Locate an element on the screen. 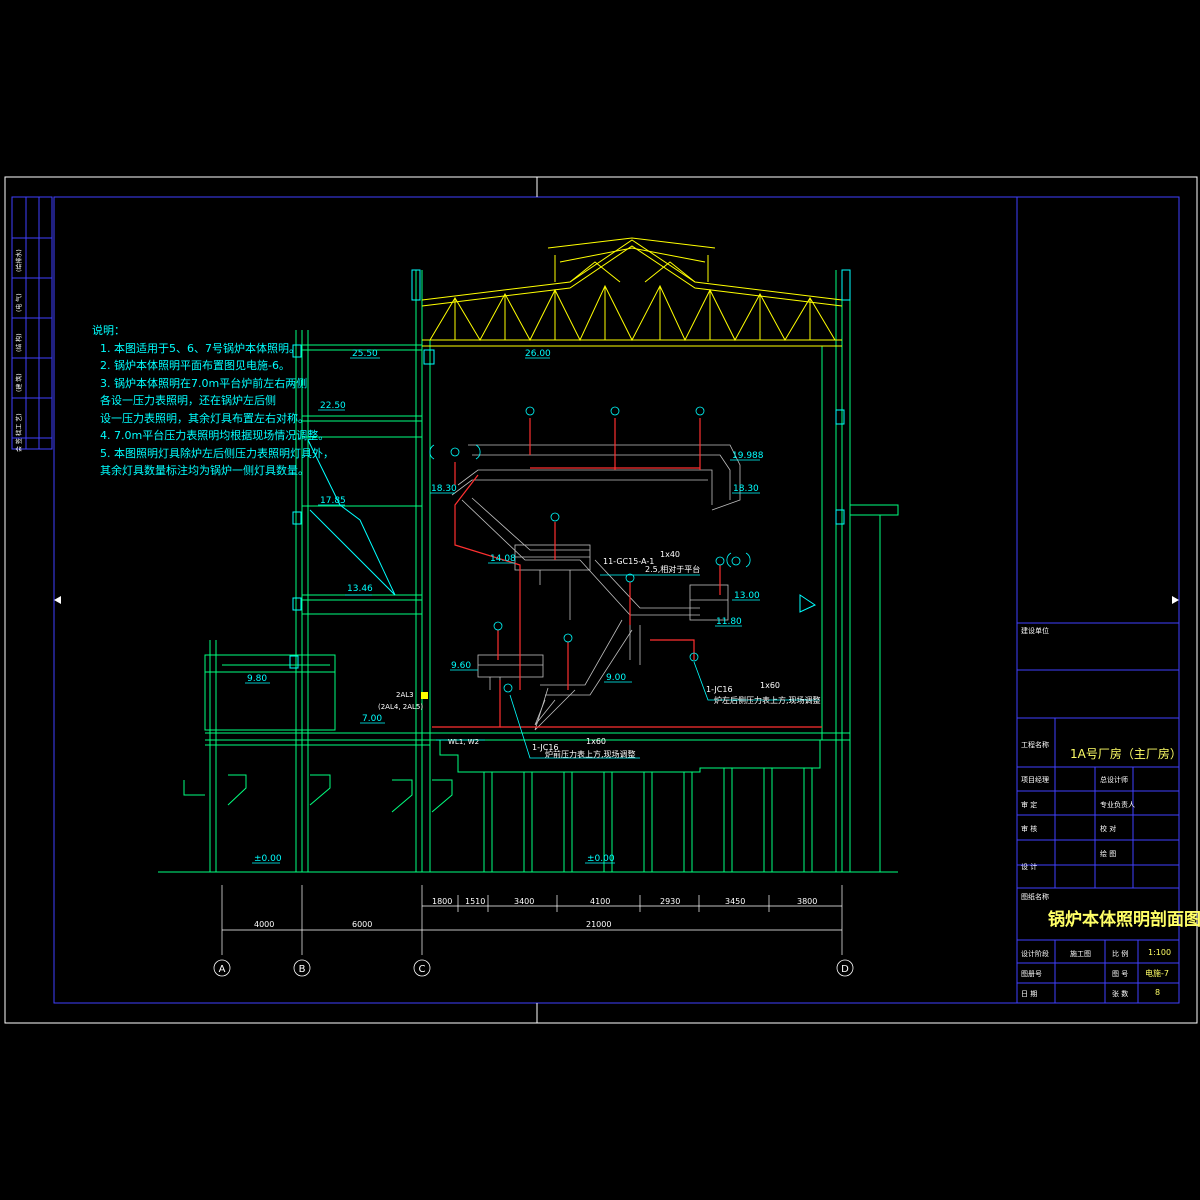  circuit-label: 1x40 is located at coordinates (670, 554).